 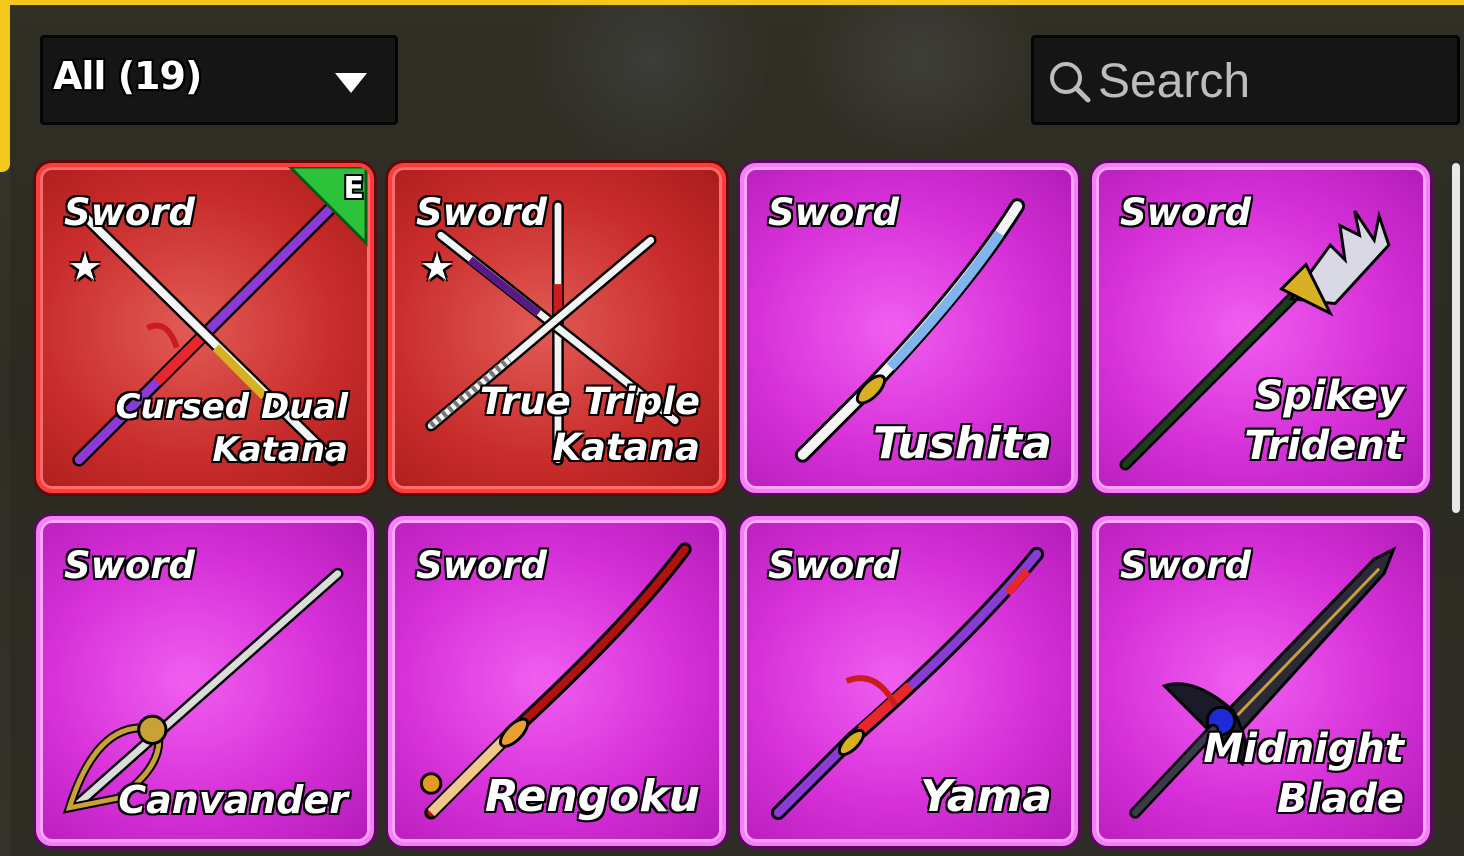 What do you see at coordinates (205, 681) in the screenshot?
I see `item-card-canvander: Sword Canvander` at bounding box center [205, 681].